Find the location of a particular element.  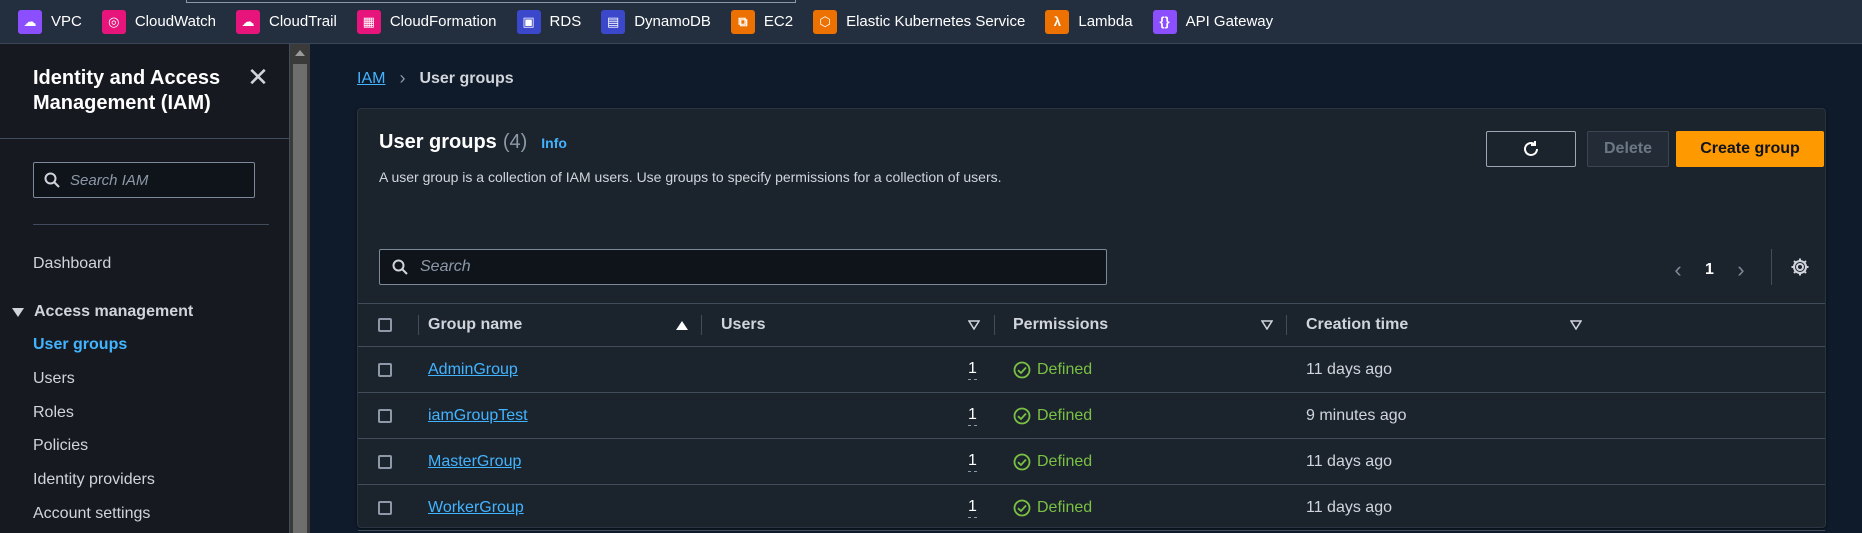

group-name-cell: MasterGroup is located at coordinates (474, 461).